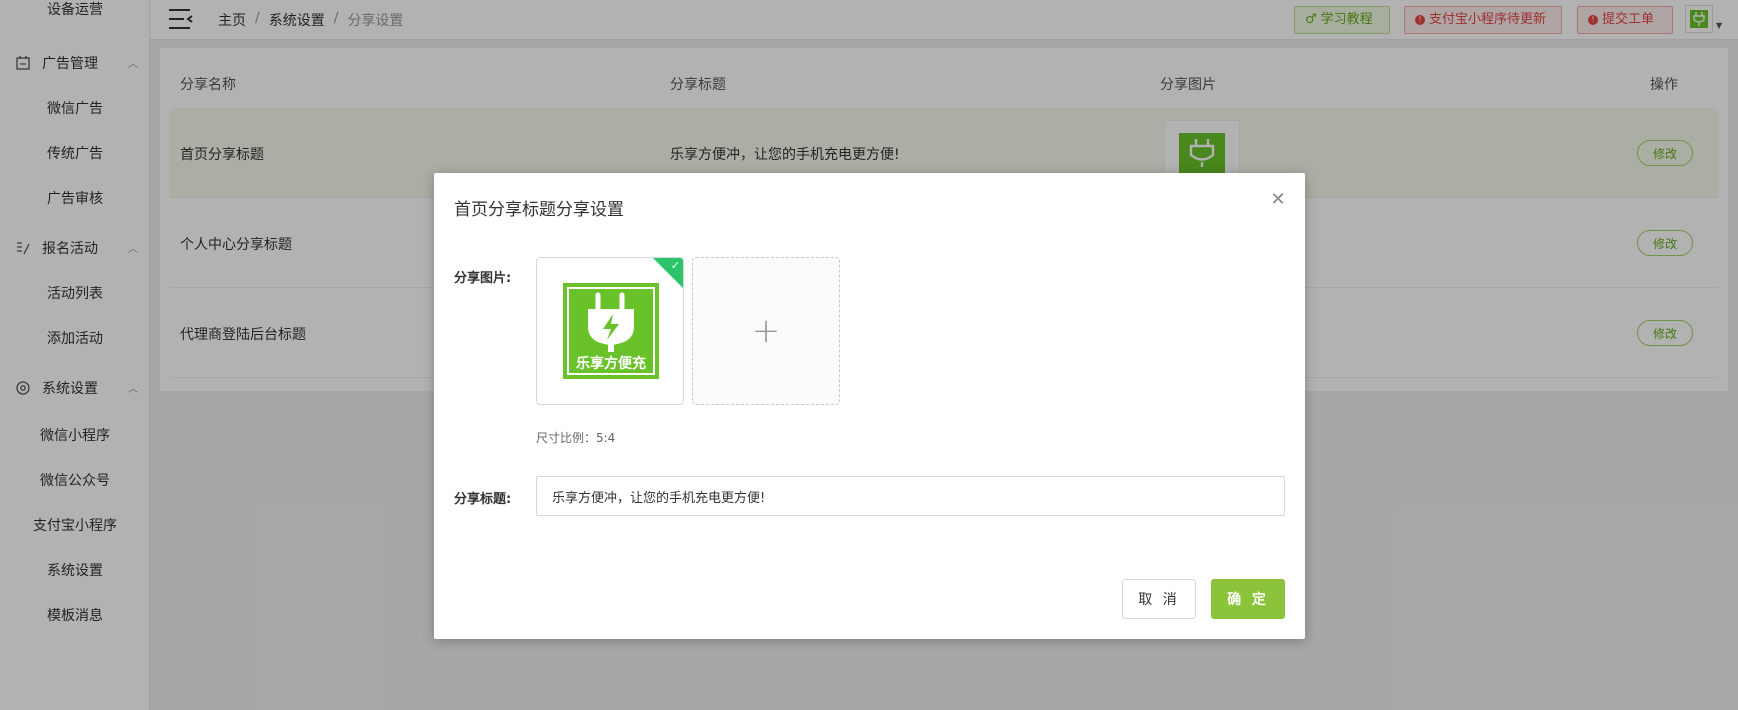 This screenshot has width=1738, height=710. Describe the element at coordinates (483, 278) in the screenshot. I see `share-image-label: 分享图片:` at that location.